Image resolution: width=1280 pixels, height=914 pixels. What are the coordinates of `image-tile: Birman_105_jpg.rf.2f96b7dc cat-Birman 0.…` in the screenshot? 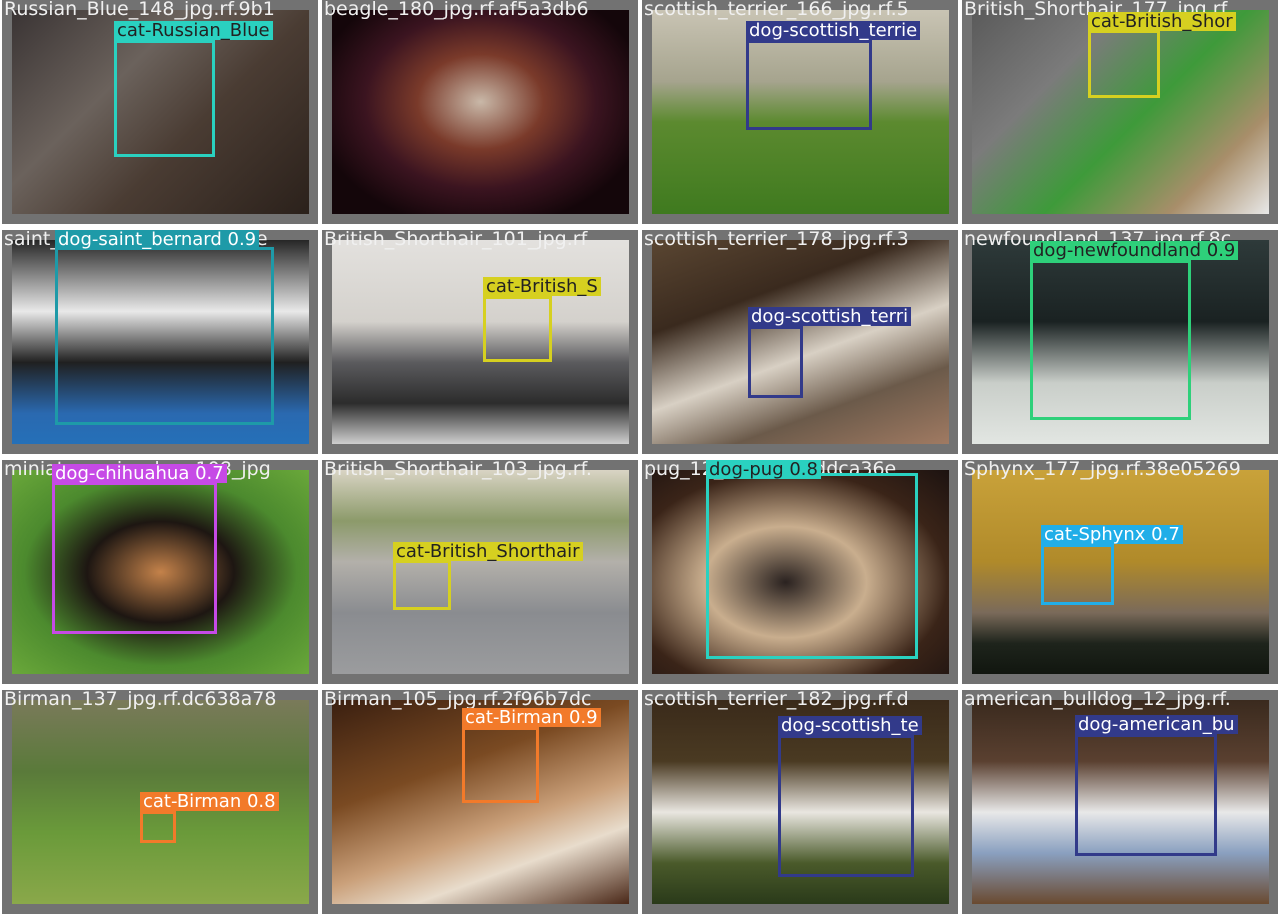 It's located at (480, 802).